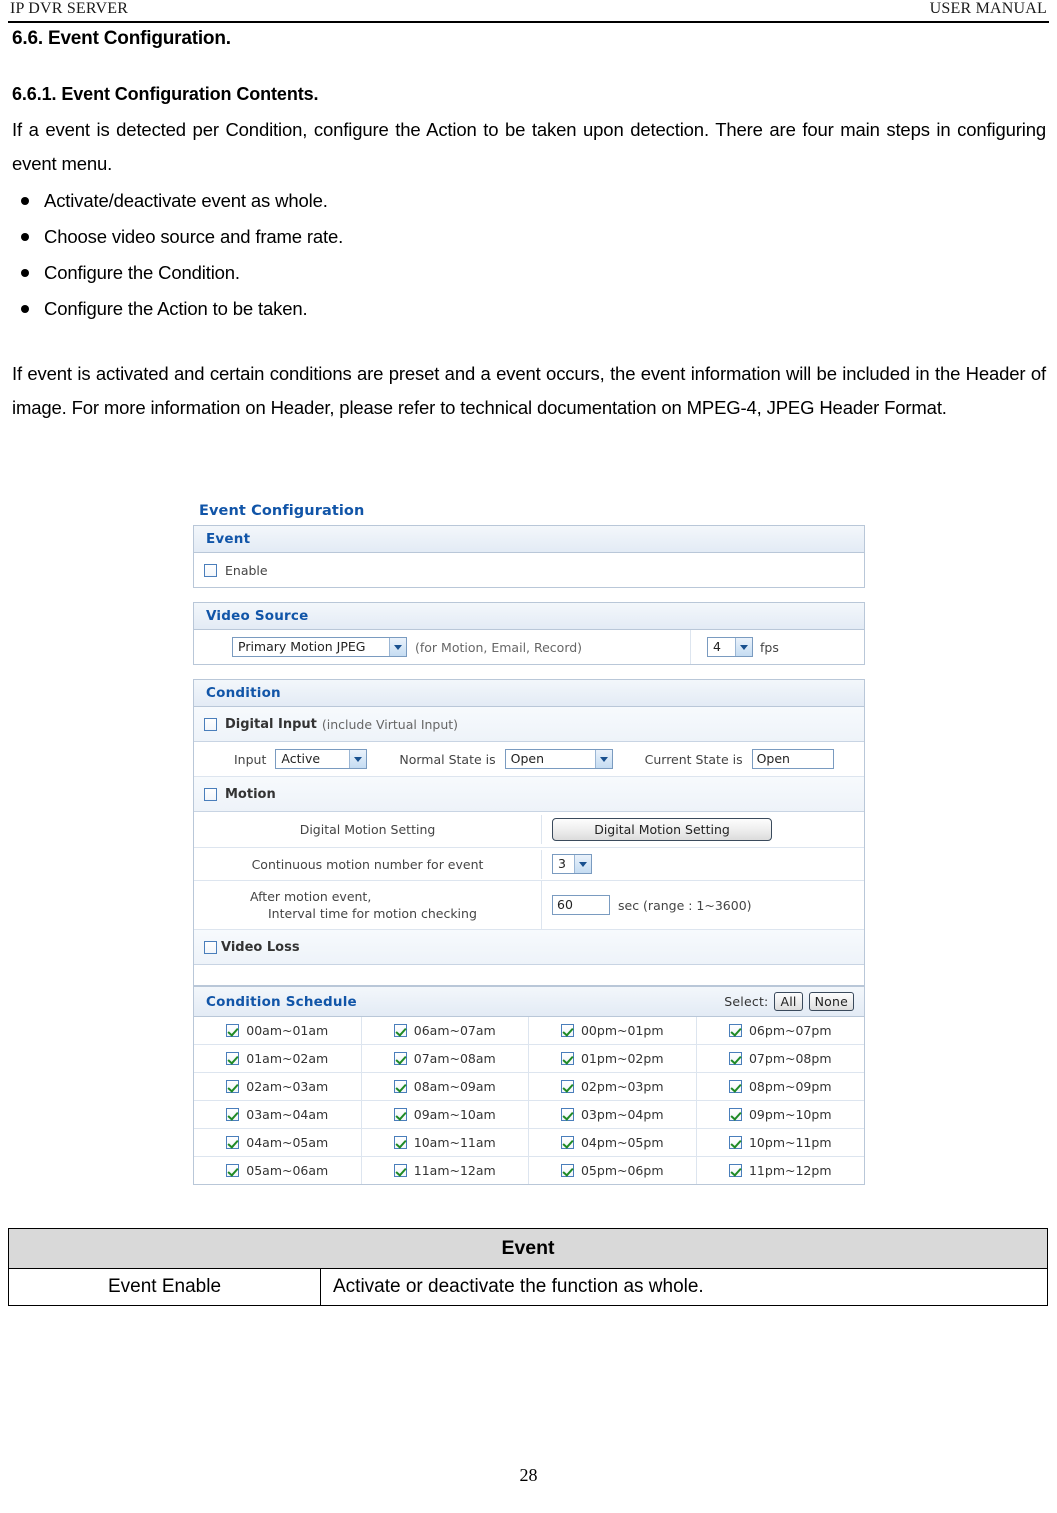  What do you see at coordinates (454, 1170) in the screenshot?
I see `schedule-slot-label: 11am~12am` at bounding box center [454, 1170].